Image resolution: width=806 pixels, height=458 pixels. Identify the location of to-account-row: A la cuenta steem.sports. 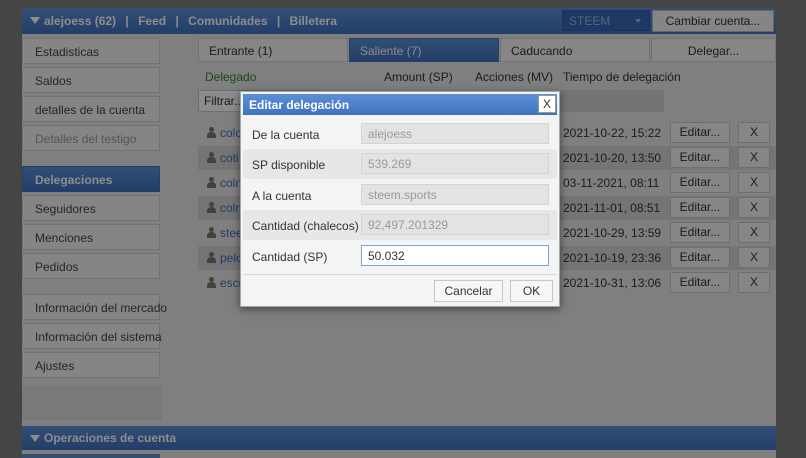
(400, 195).